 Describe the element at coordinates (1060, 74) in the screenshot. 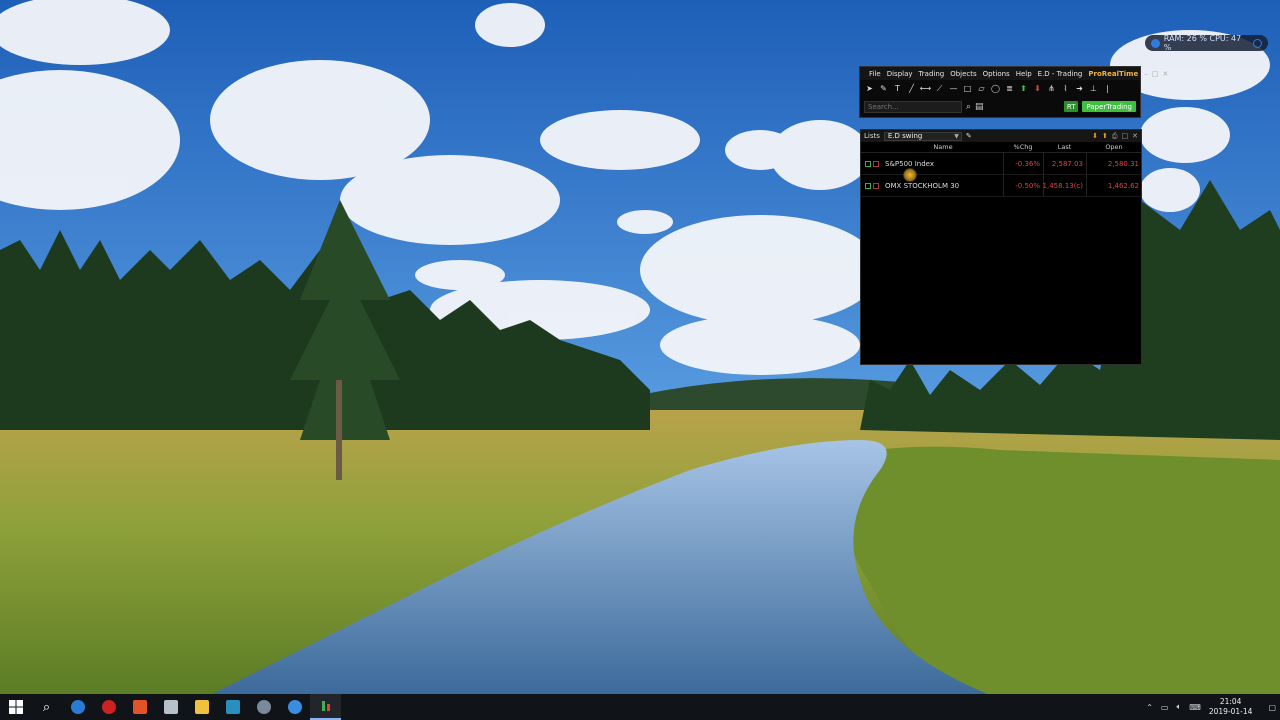

I see `menu-workspace: E.D - Trading` at that location.